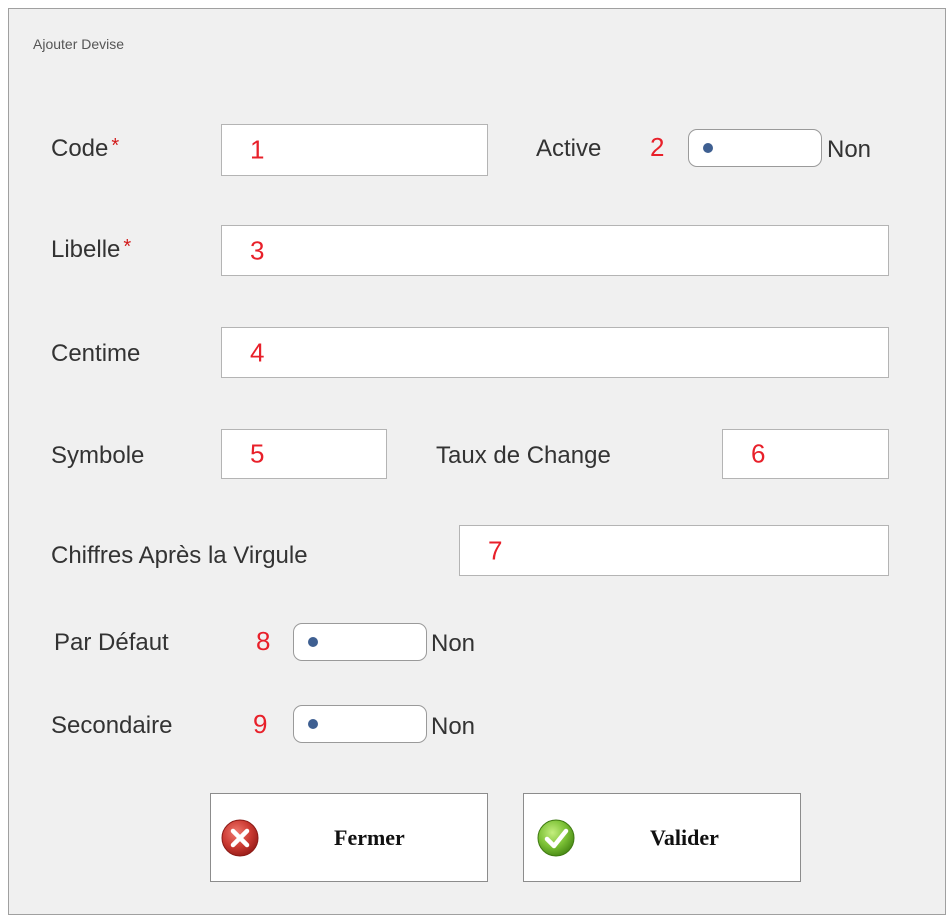  I want to click on code-label-text: Code, so click(80, 148).